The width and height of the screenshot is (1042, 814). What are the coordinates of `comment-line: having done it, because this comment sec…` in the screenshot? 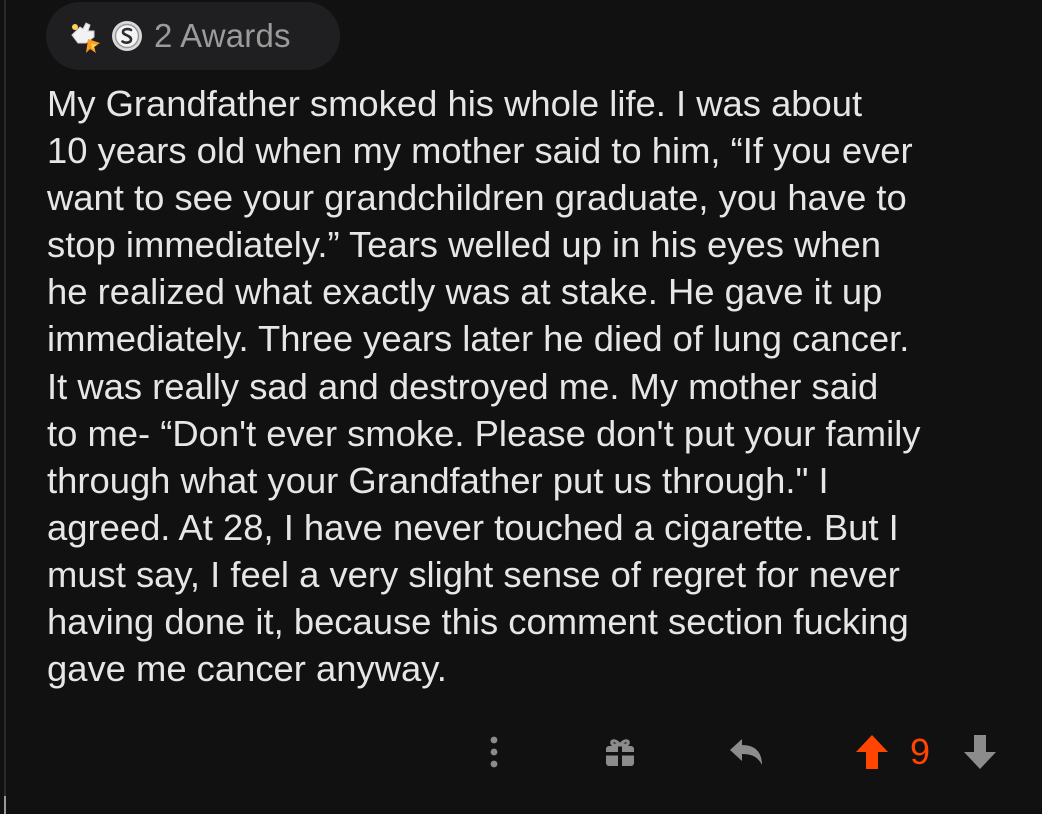 It's located at (478, 622).